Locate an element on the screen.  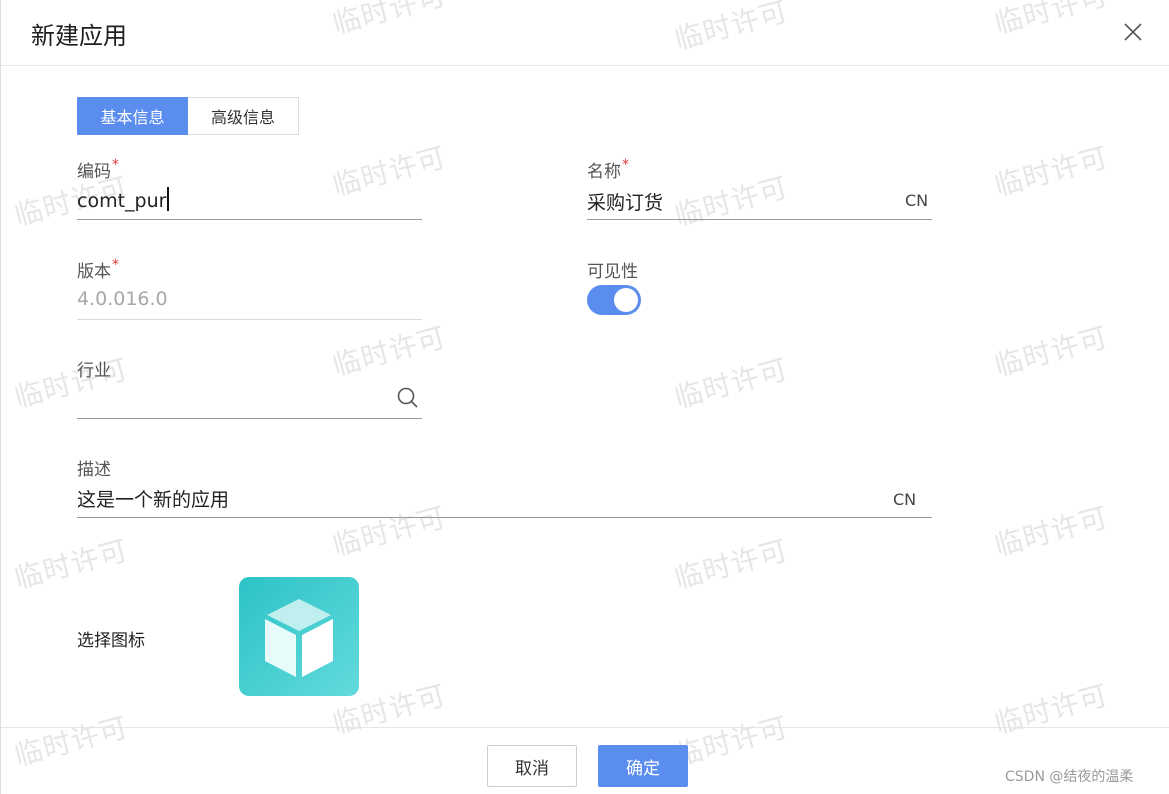
description-label: 描述 is located at coordinates (94, 470).